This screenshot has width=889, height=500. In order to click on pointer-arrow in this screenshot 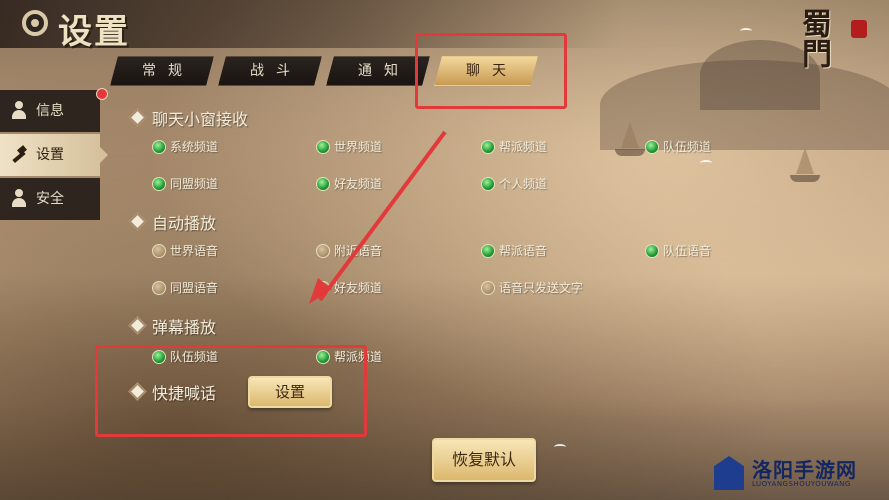, I will do `click(378, 217)`.